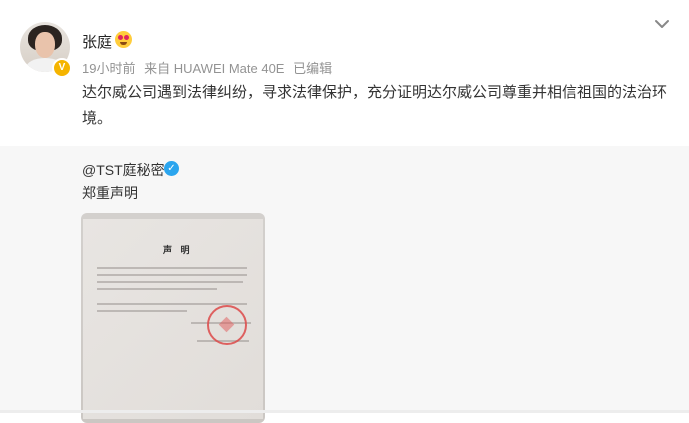  Describe the element at coordinates (62, 68) in the screenshot. I see `v-badge-icon: V` at that location.